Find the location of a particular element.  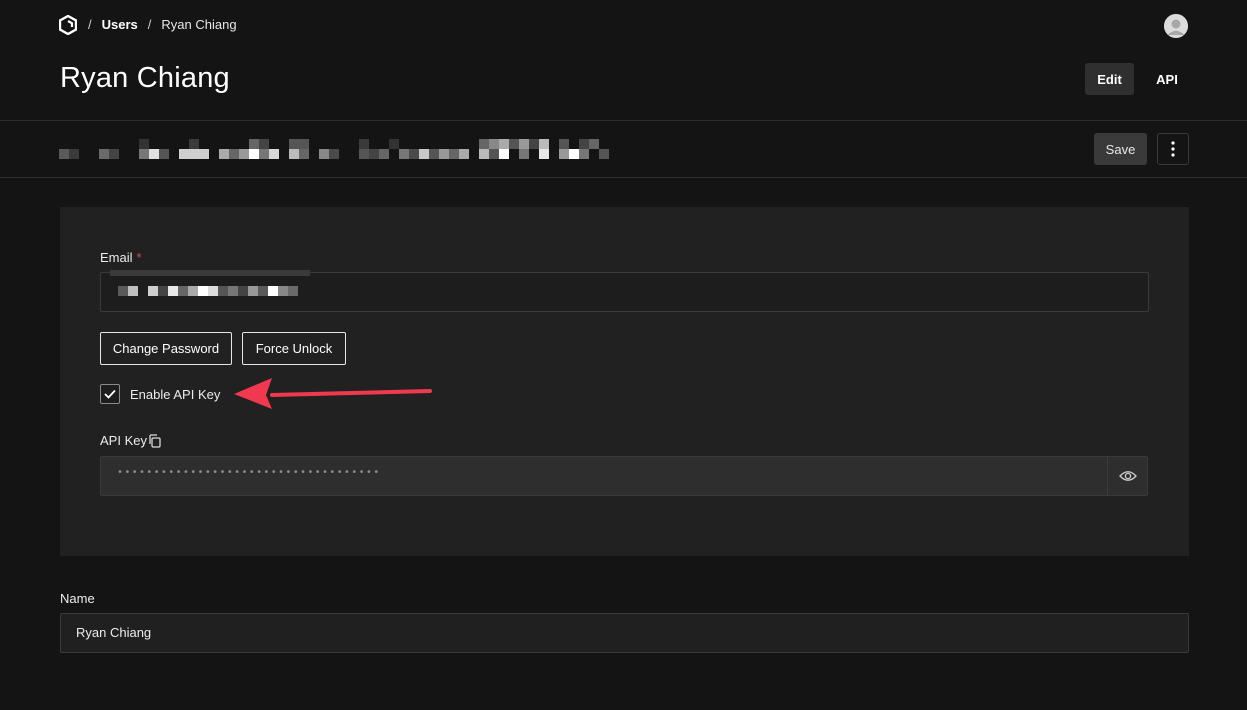

api-key-label: API Key is located at coordinates (131, 440).